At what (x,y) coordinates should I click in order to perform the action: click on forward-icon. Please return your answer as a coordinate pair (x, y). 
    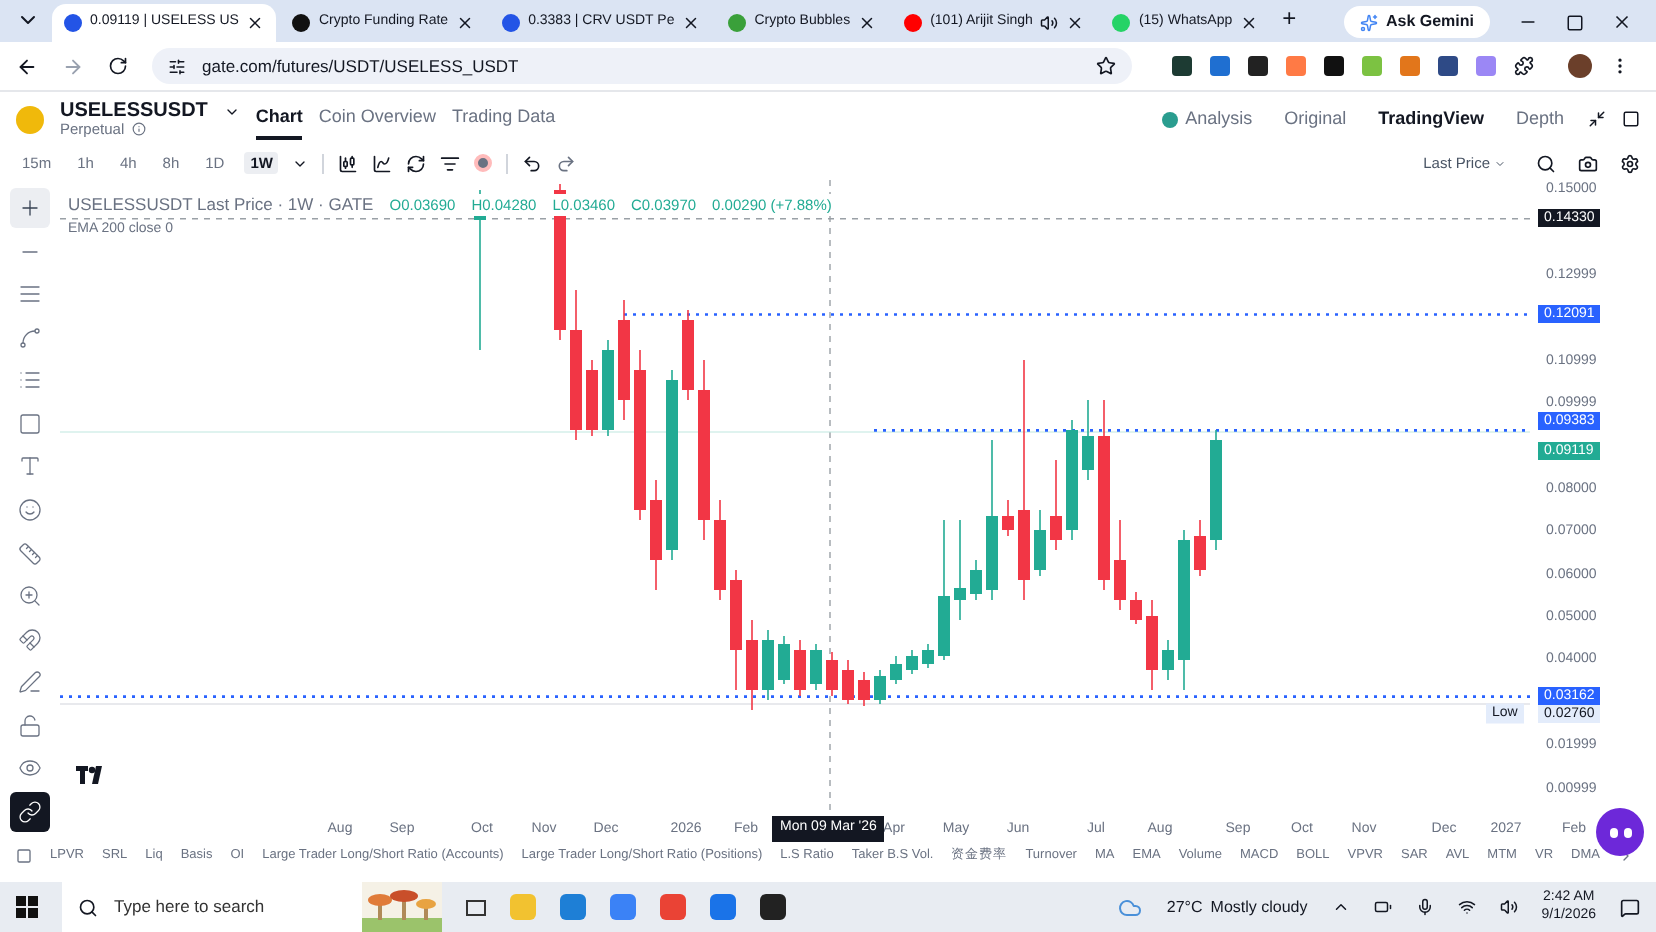
    Looking at the image, I should click on (73, 66).